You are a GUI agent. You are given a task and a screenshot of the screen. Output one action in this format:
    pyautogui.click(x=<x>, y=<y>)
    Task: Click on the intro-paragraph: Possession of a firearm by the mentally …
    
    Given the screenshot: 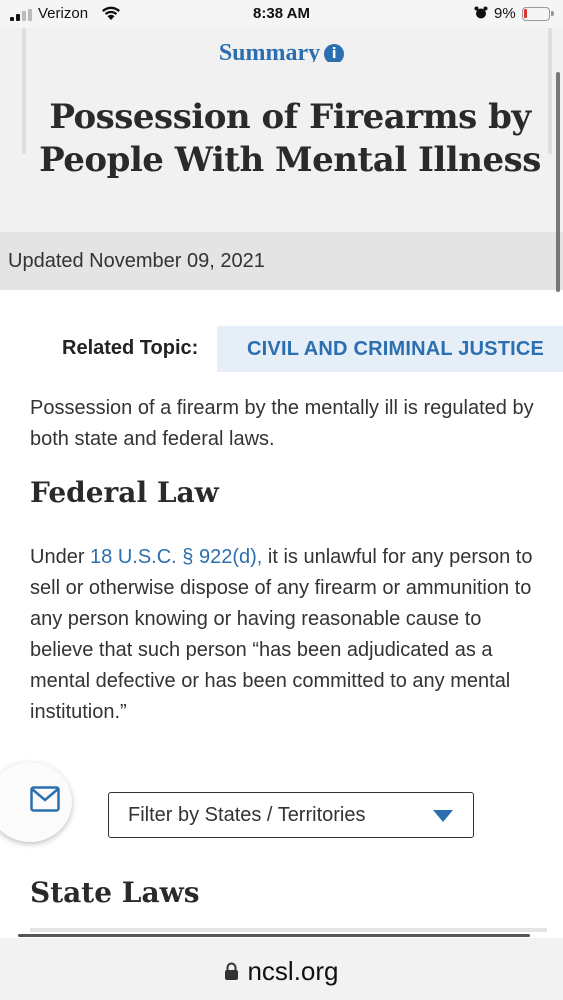 What is the action you would take?
    pyautogui.click(x=282, y=423)
    